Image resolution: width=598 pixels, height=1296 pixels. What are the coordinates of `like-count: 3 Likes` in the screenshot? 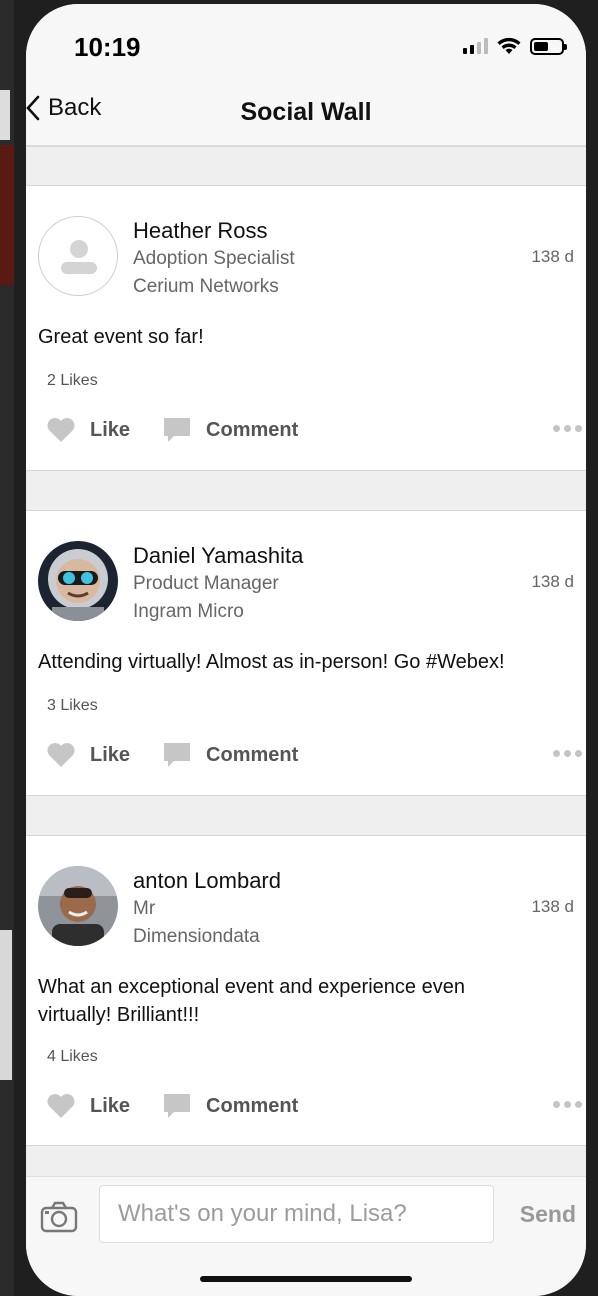 It's located at (72, 706).